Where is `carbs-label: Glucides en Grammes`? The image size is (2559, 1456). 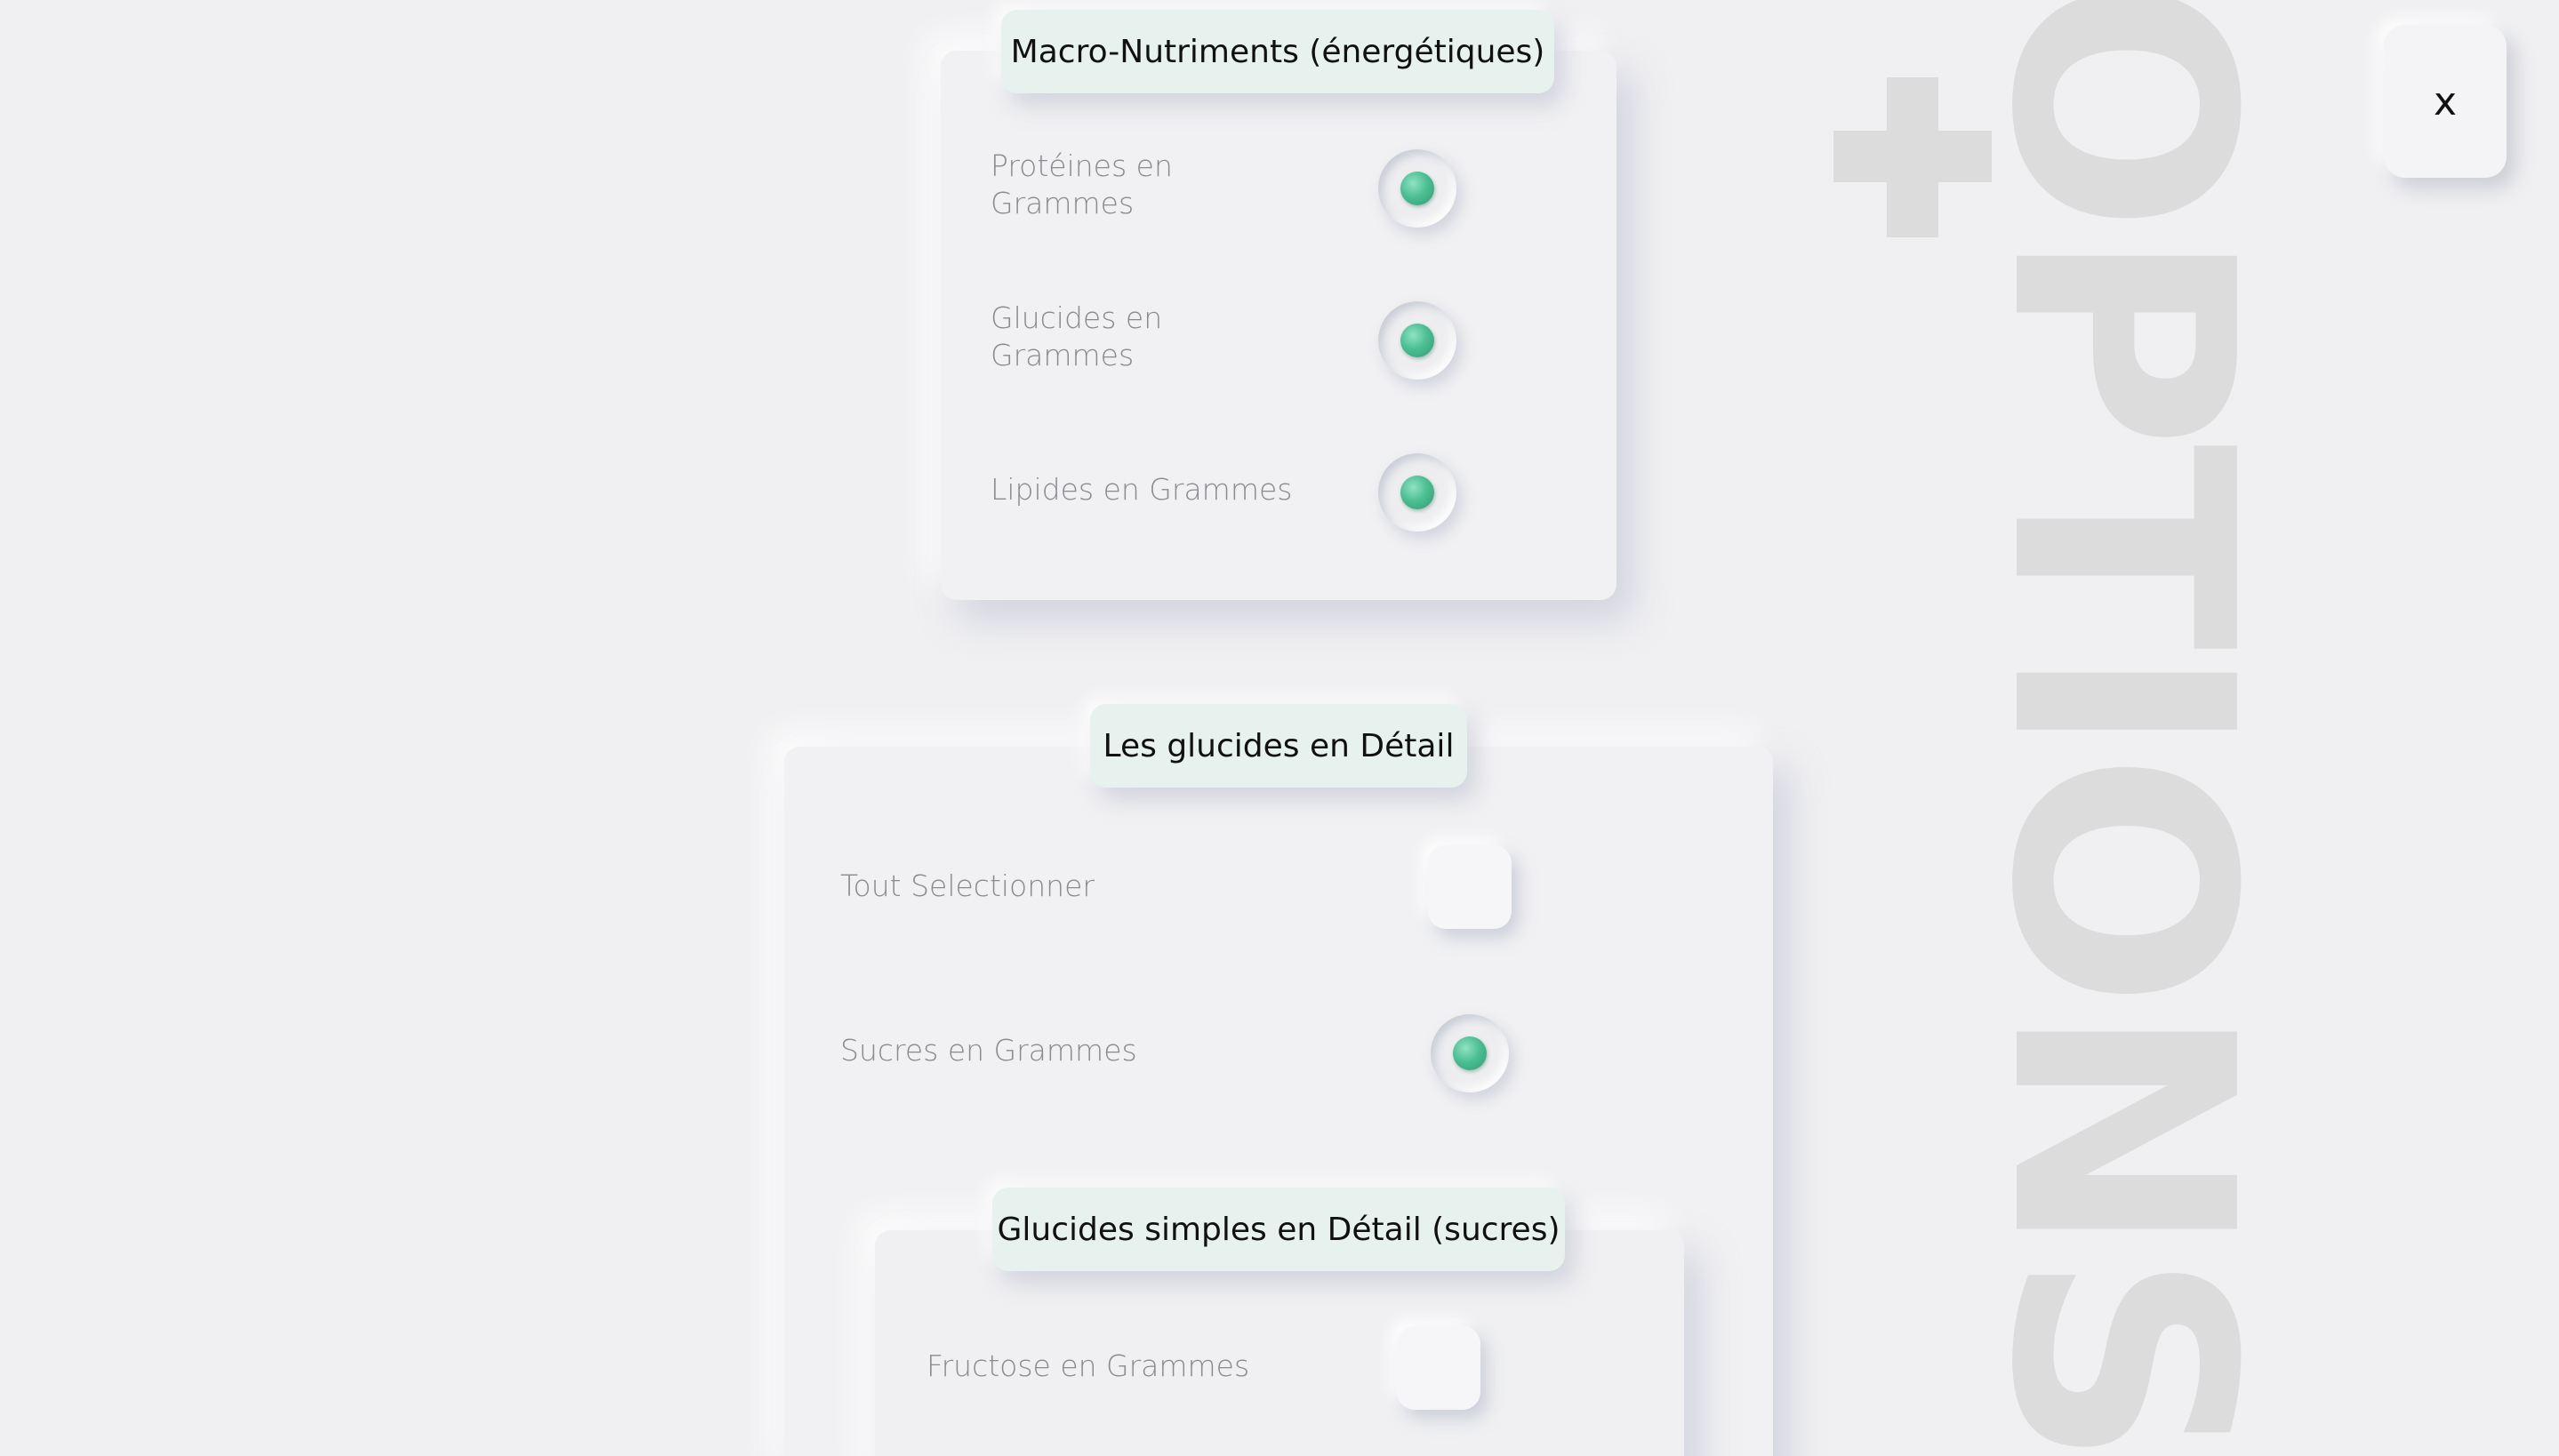
carbs-label: Glucides en Grammes is located at coordinates (1077, 336).